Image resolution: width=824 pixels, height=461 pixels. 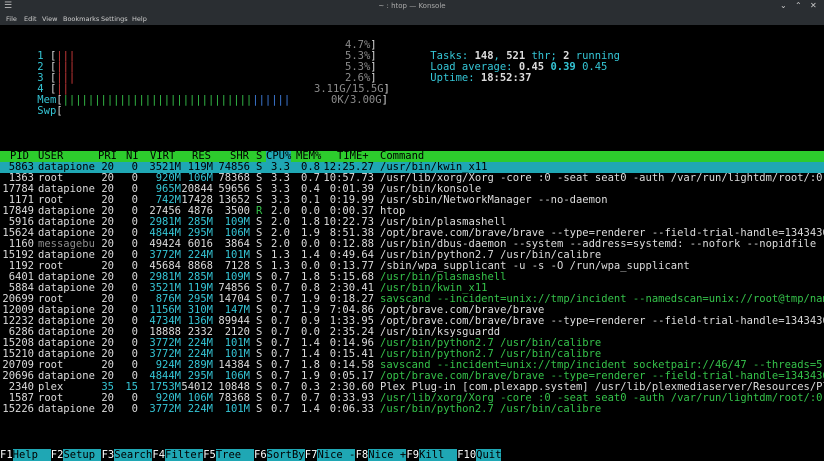 I want to click on fkey-label: Kill, so click(x=438, y=455).